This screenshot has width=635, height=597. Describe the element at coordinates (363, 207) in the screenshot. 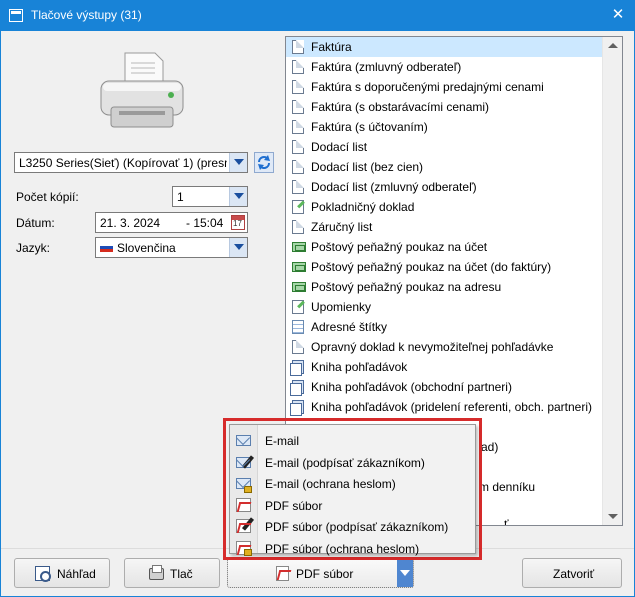

I see `list-item-label: Pokladničný doklad` at that location.